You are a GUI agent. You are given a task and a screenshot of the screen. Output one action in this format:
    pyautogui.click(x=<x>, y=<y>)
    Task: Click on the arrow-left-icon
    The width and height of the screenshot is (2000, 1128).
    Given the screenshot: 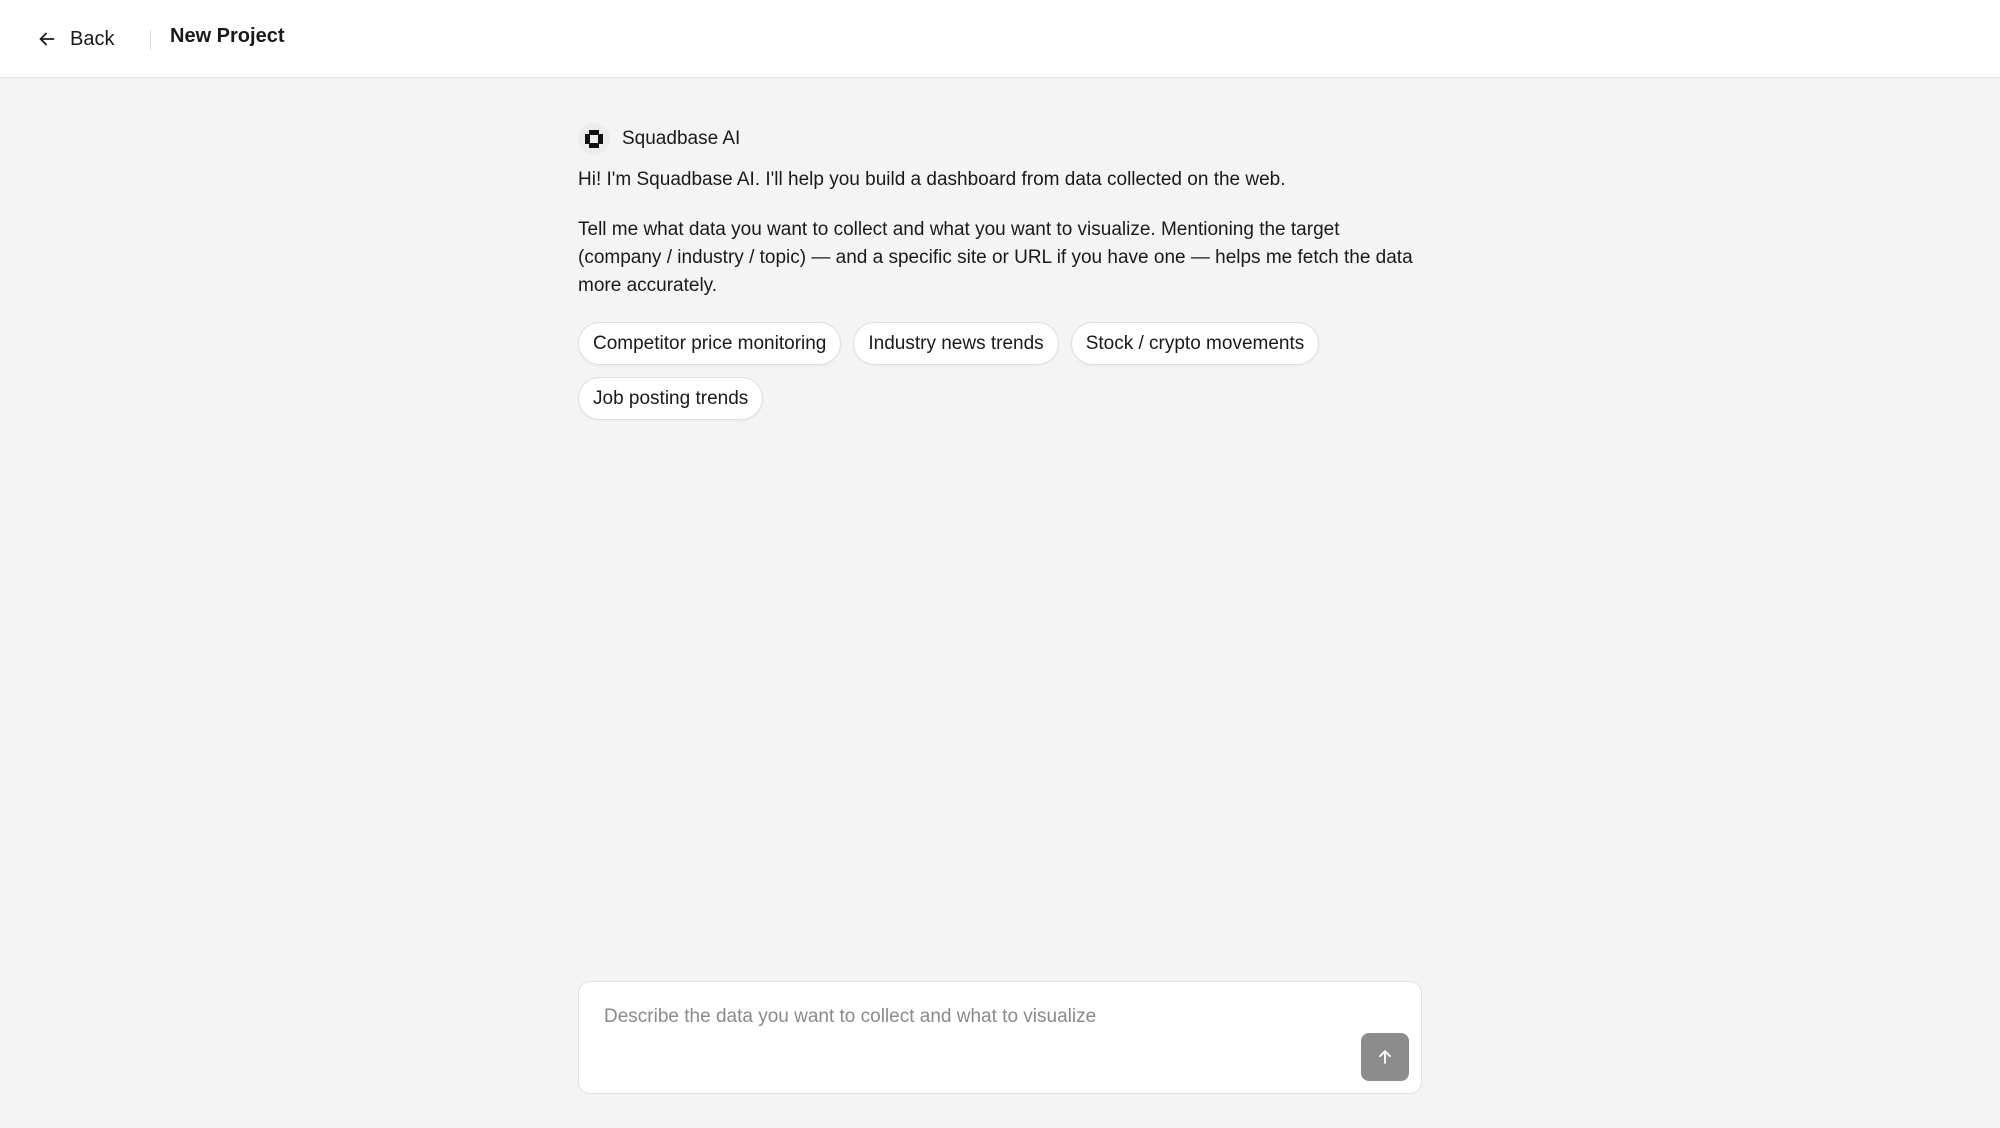 What is the action you would take?
    pyautogui.click(x=47, y=39)
    